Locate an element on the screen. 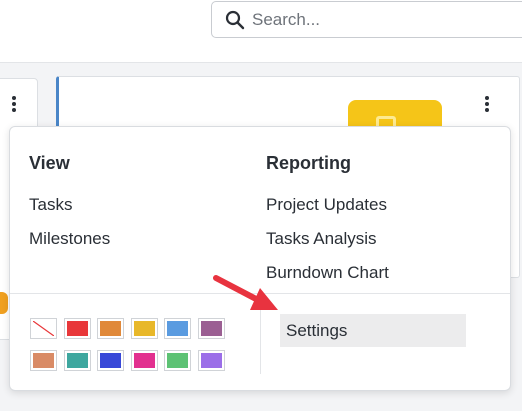 The width and height of the screenshot is (522, 411). color-swatch-none is located at coordinates (43, 328).